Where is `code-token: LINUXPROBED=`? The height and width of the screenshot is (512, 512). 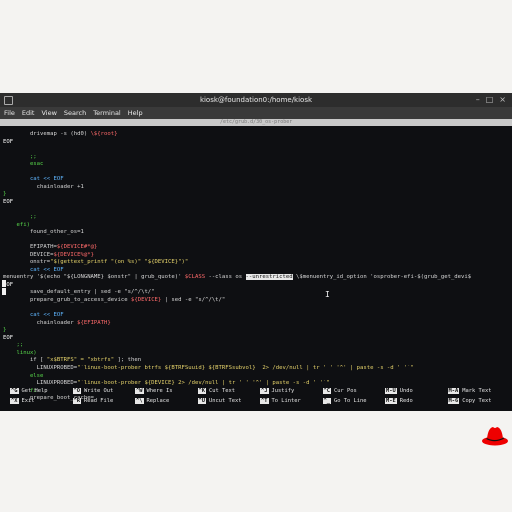
code-token: LINUXPROBED= is located at coordinates (40, 383).